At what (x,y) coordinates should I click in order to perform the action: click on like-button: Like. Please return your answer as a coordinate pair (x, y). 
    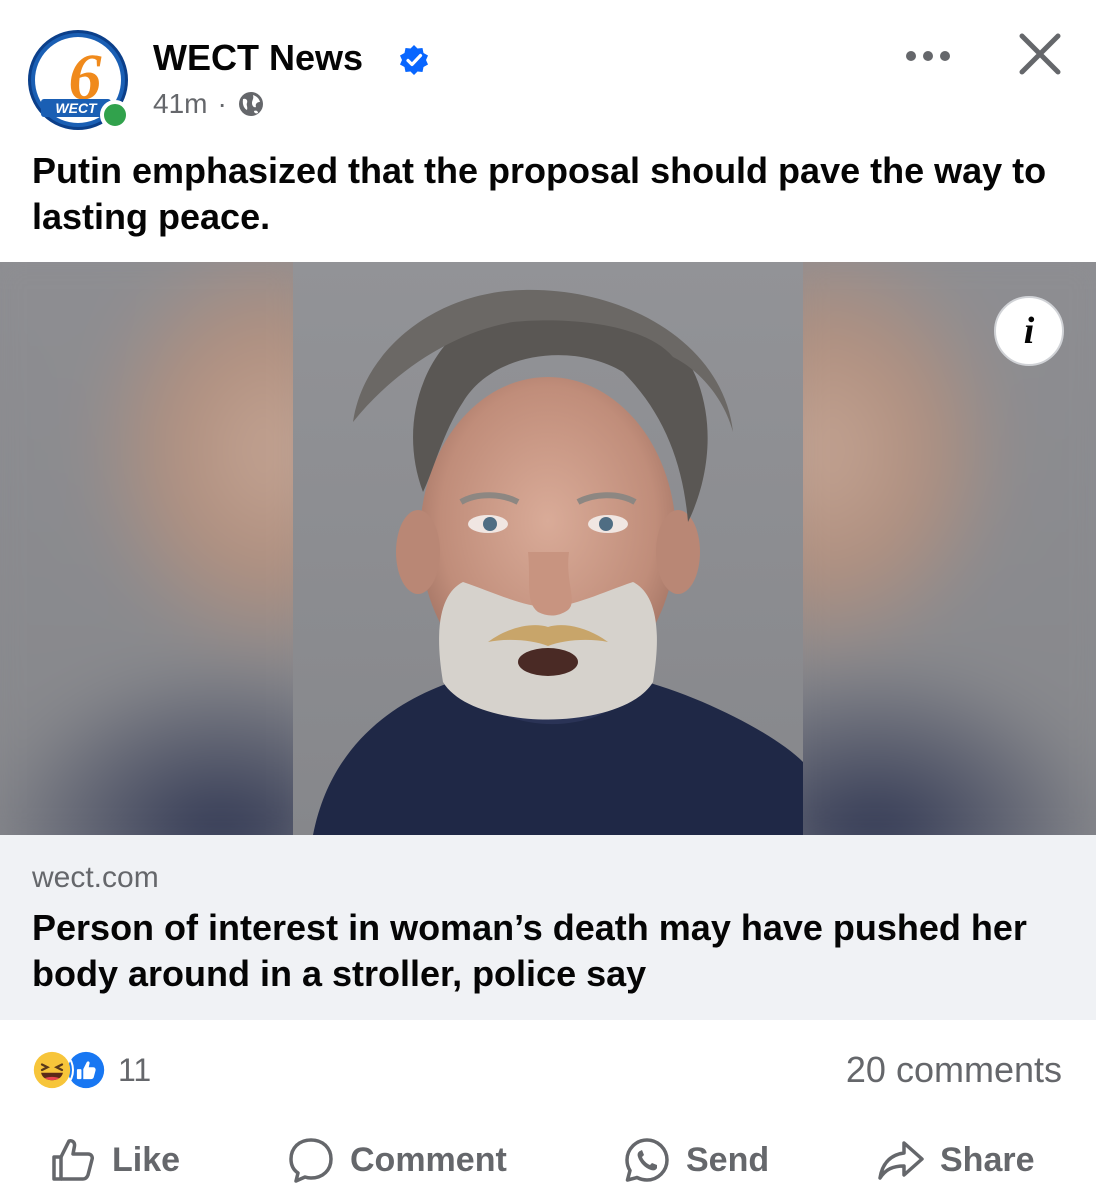
    Looking at the image, I should click on (114, 1160).